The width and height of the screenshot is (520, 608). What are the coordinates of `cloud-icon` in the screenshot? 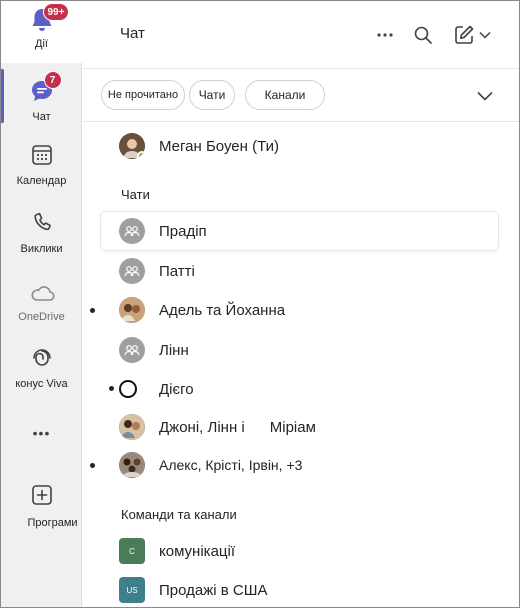 It's located at (42, 293).